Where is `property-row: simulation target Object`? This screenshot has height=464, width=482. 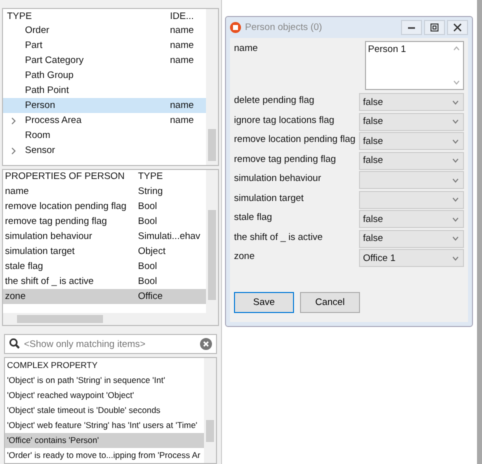
property-row: simulation target Object is located at coordinates (104, 251).